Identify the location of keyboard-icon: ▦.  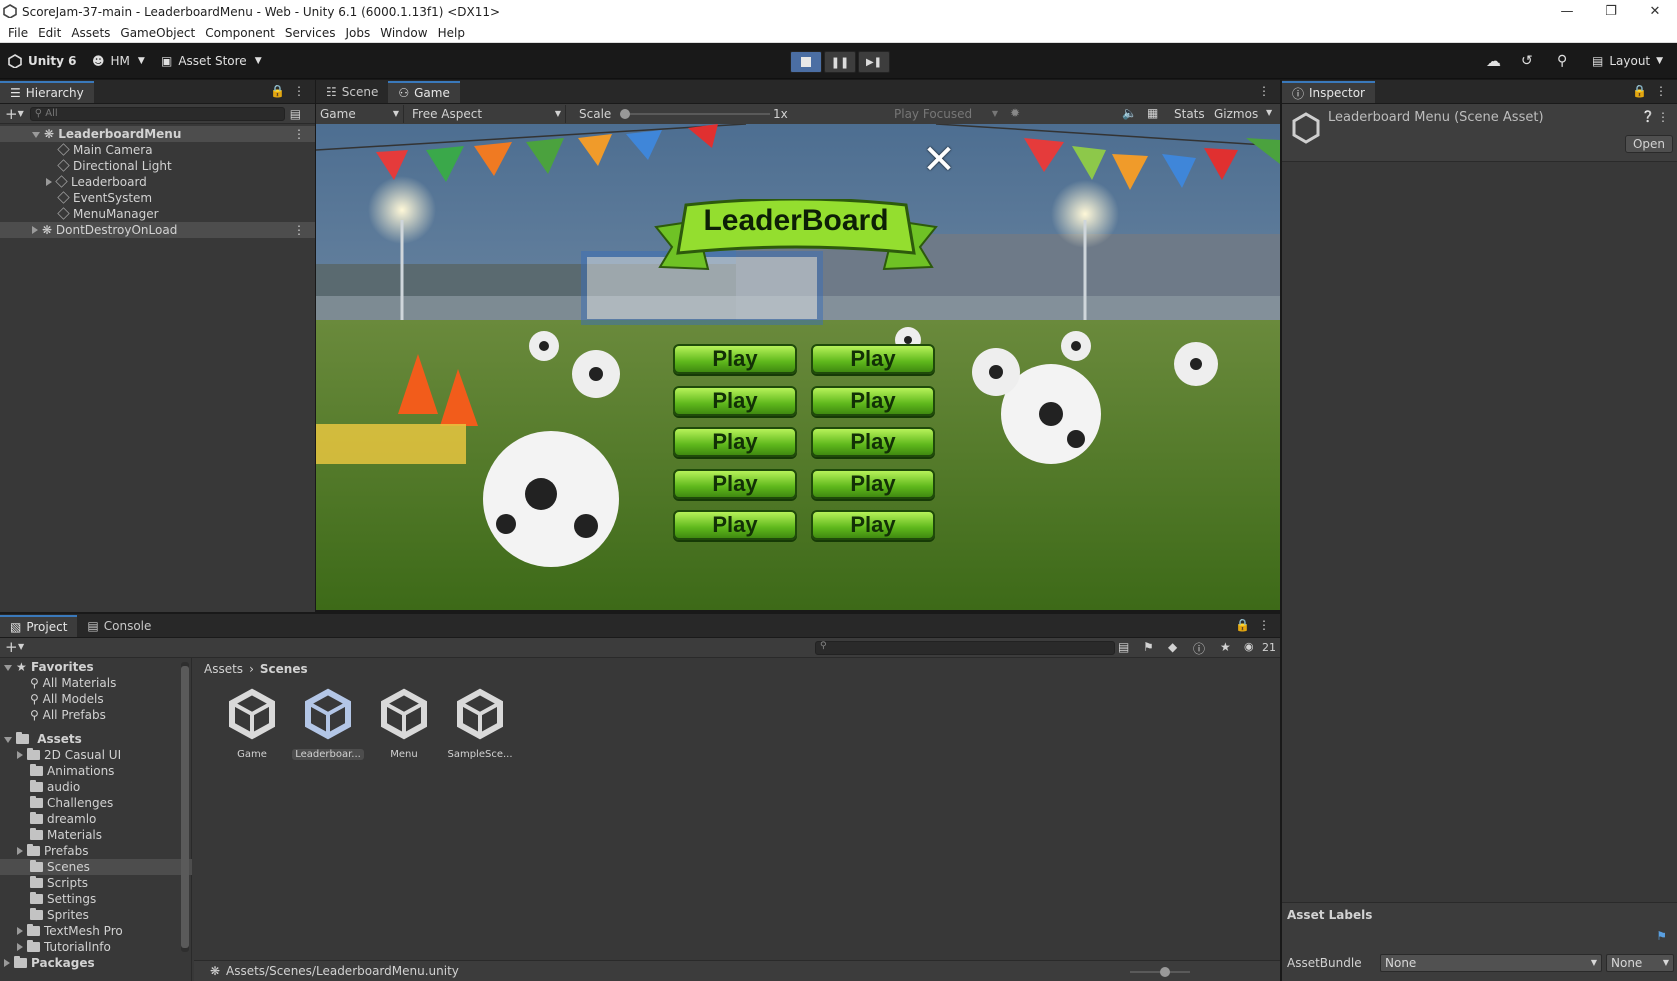
(1152, 113).